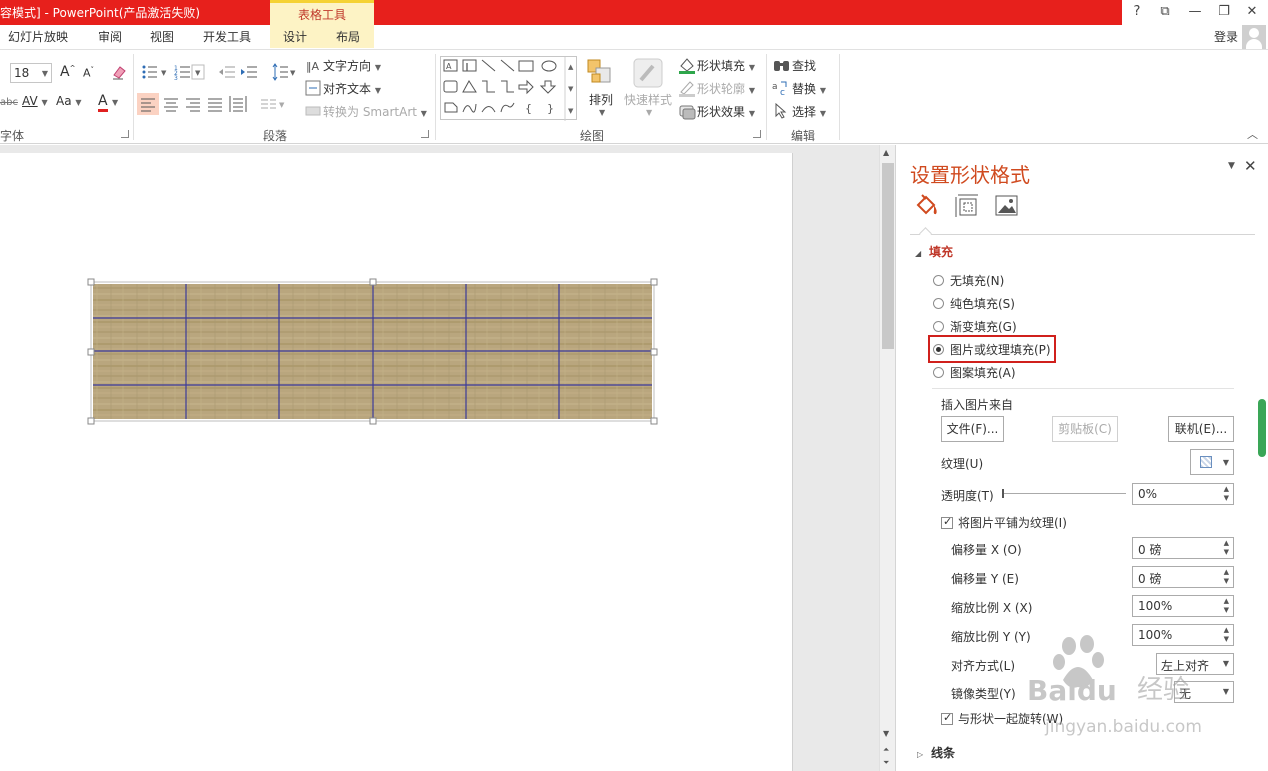 Image resolution: width=1268 pixels, height=771 pixels. What do you see at coordinates (1183, 635) in the screenshot?
I see `scale-y-spinner: 100% ▲ ▼` at bounding box center [1183, 635].